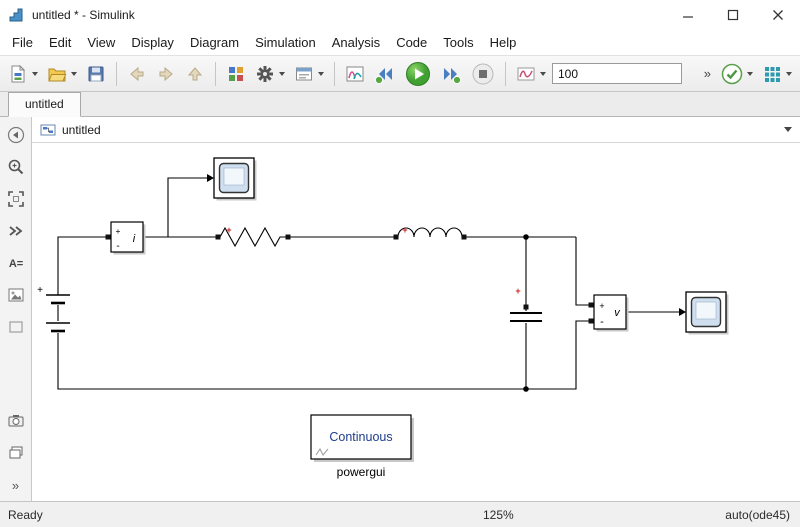 This screenshot has width=800, height=527. What do you see at coordinates (707, 313) in the screenshot?
I see `scope-block-right` at bounding box center [707, 313].